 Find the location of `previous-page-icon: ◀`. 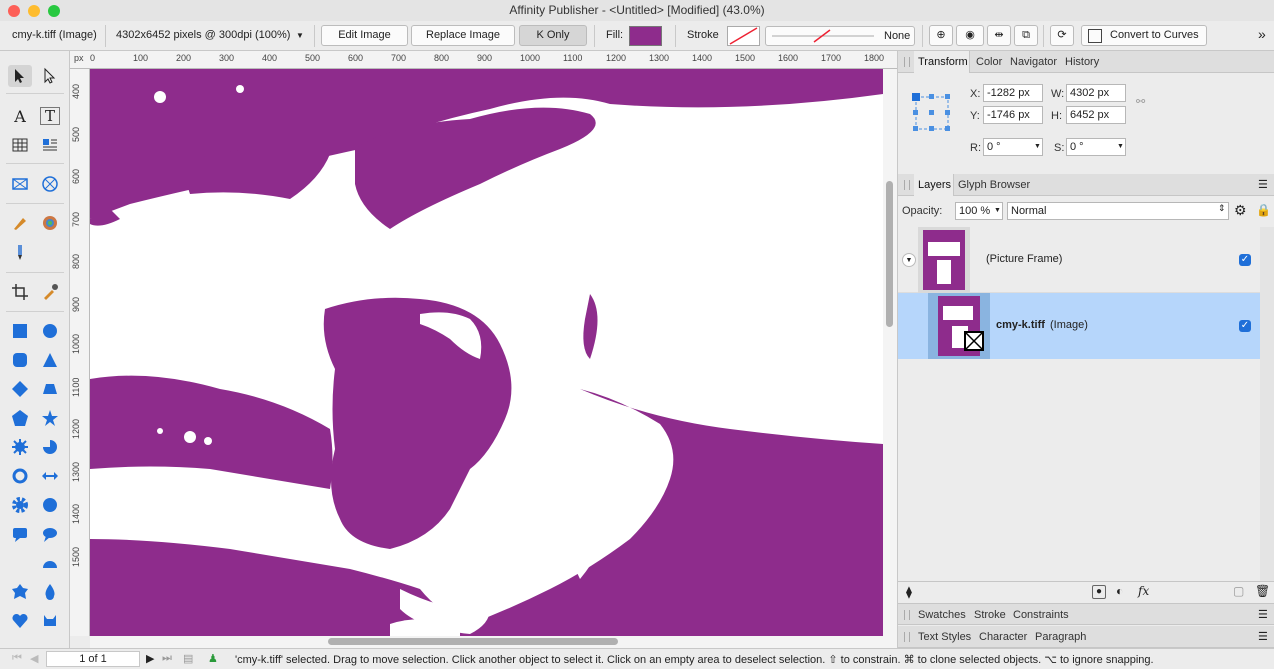

previous-page-icon: ◀ is located at coordinates (34, 658).